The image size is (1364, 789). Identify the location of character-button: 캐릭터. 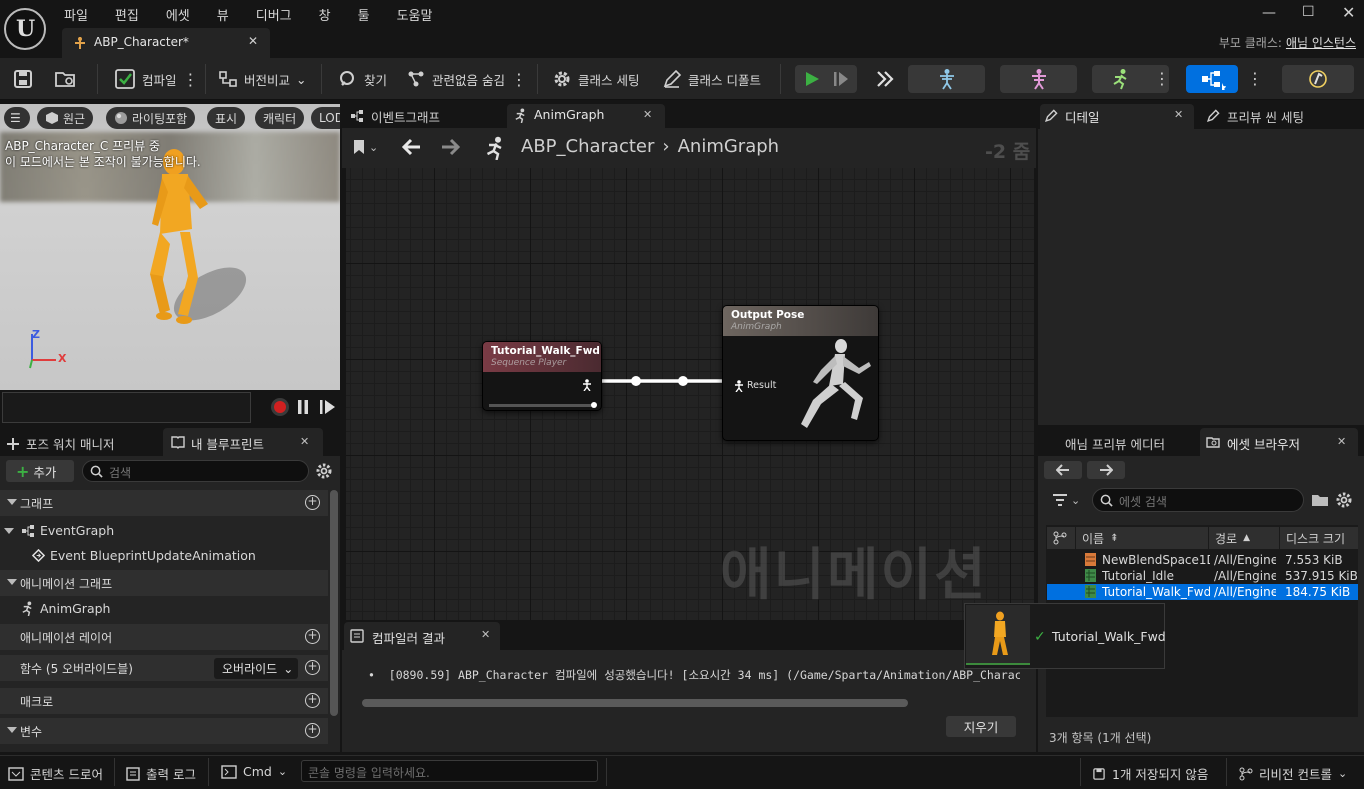
(280, 118).